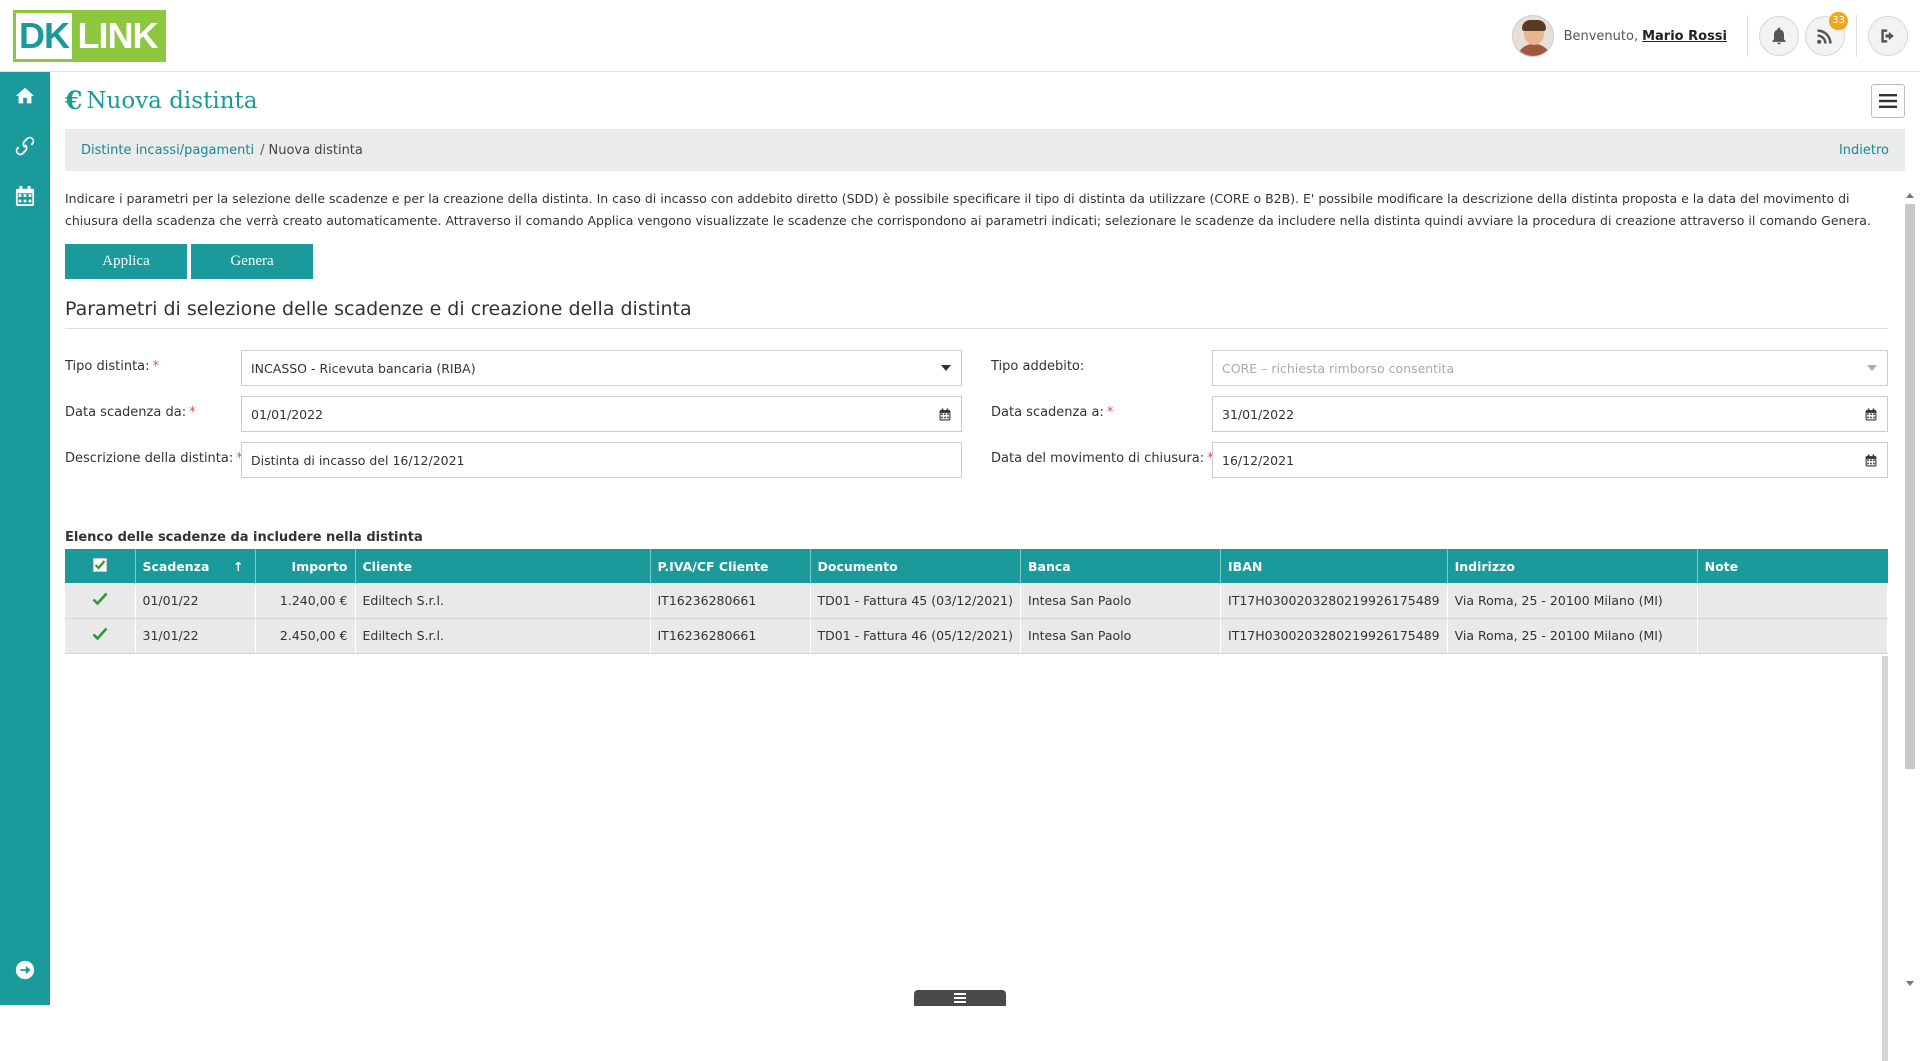  I want to click on column-cliente: Cliente, so click(503, 566).